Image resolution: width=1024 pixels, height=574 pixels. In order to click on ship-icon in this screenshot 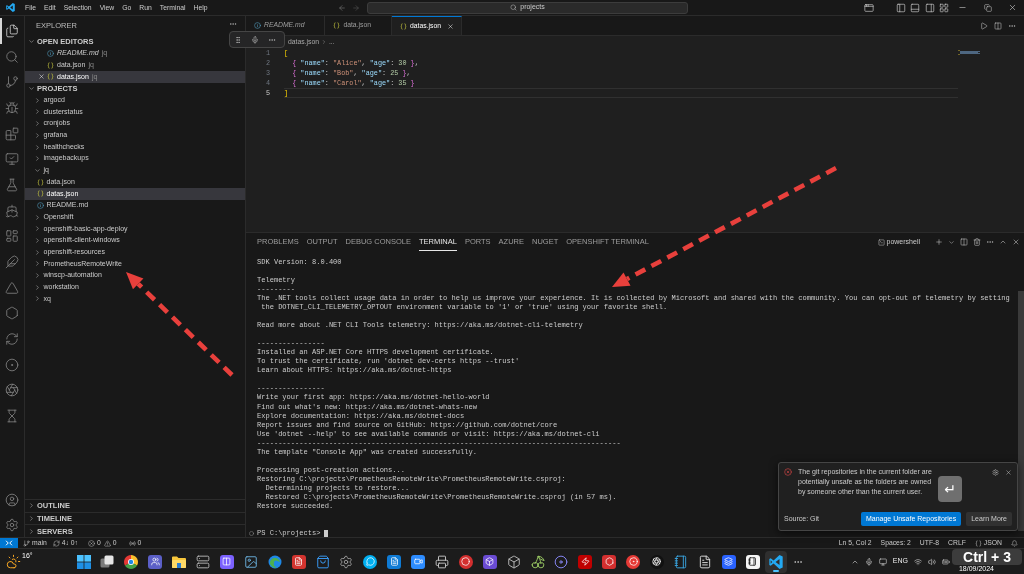, I will do `click(12, 210)`.